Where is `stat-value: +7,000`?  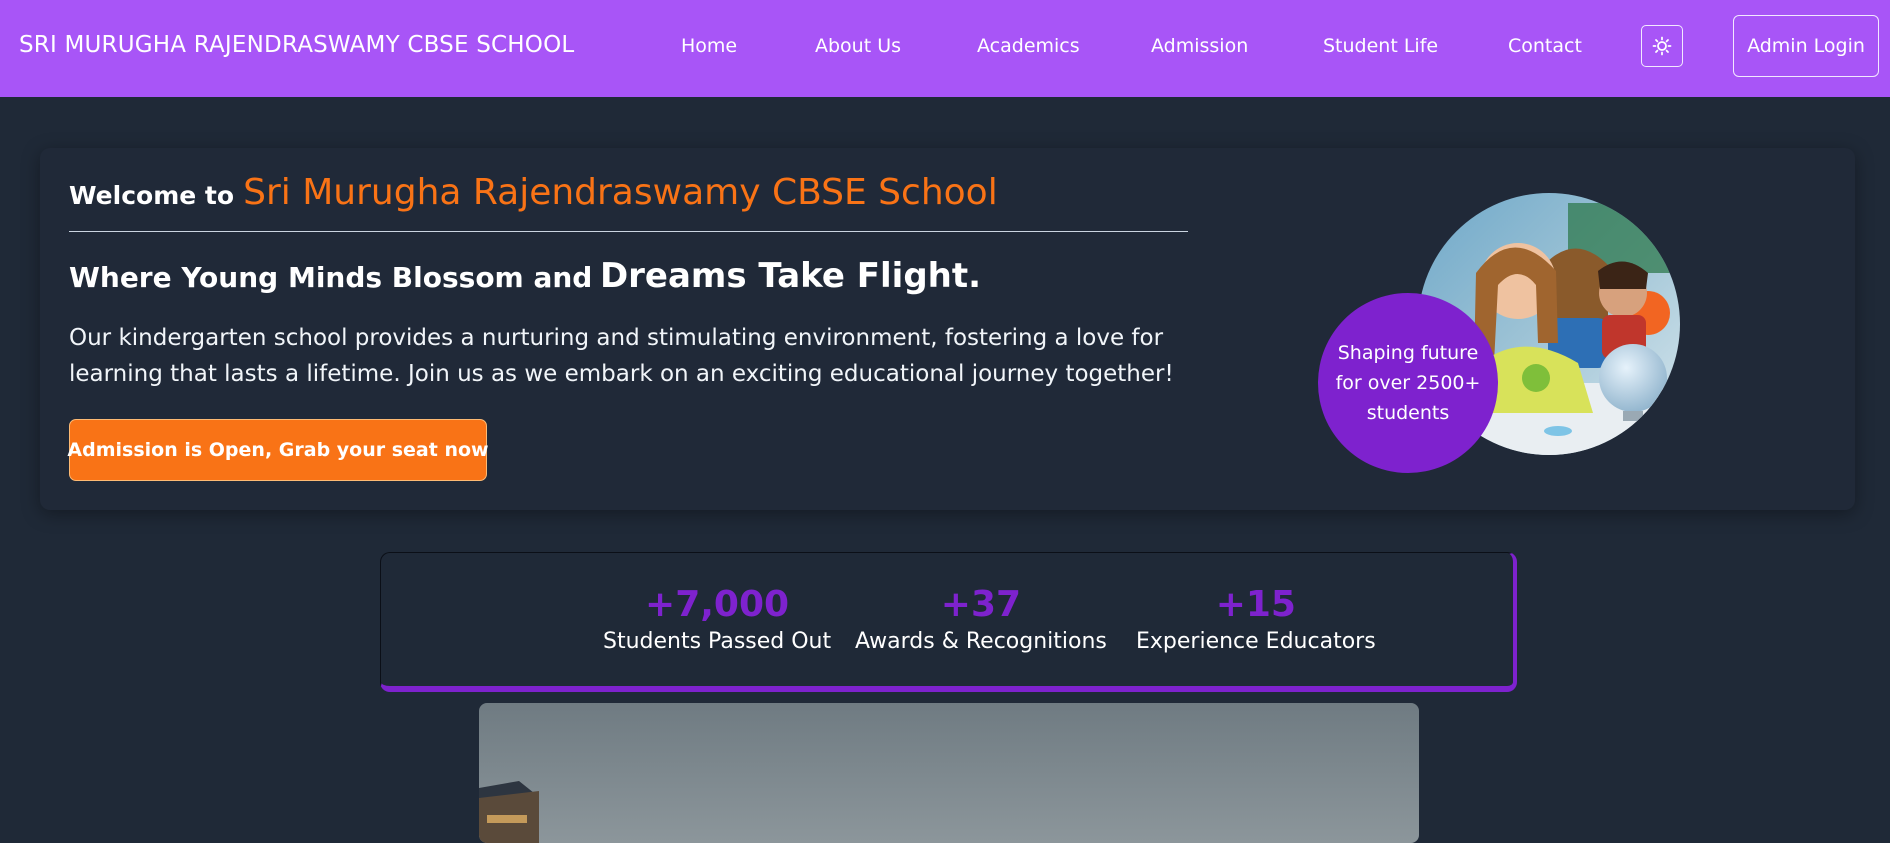 stat-value: +7,000 is located at coordinates (717, 604).